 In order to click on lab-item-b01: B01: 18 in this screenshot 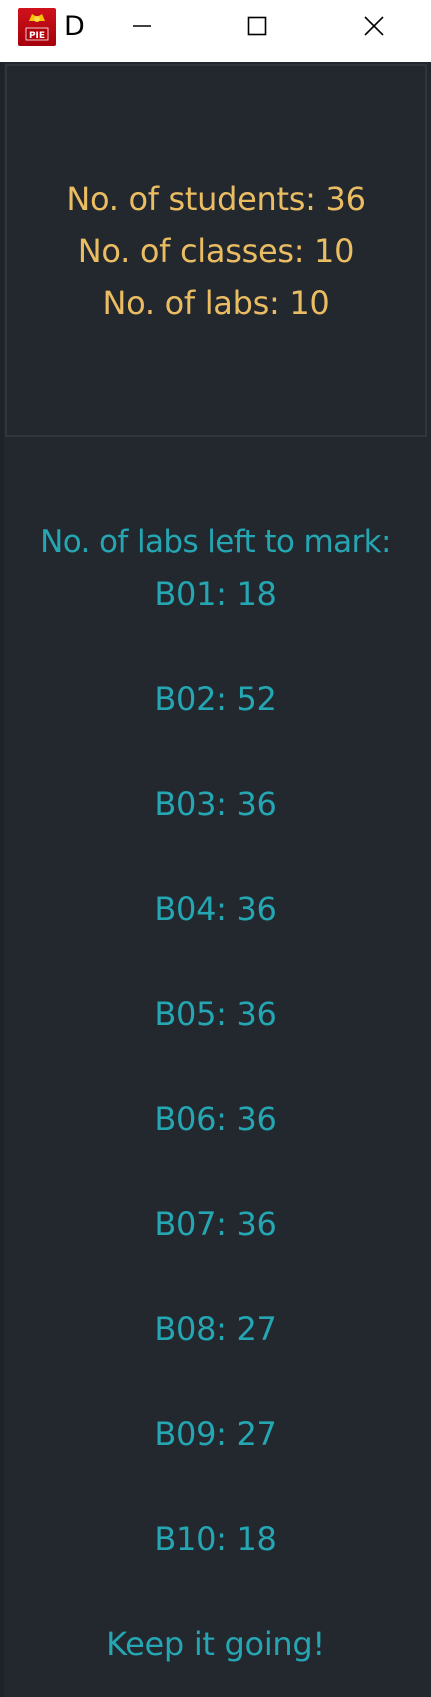, I will do `click(215, 594)`.